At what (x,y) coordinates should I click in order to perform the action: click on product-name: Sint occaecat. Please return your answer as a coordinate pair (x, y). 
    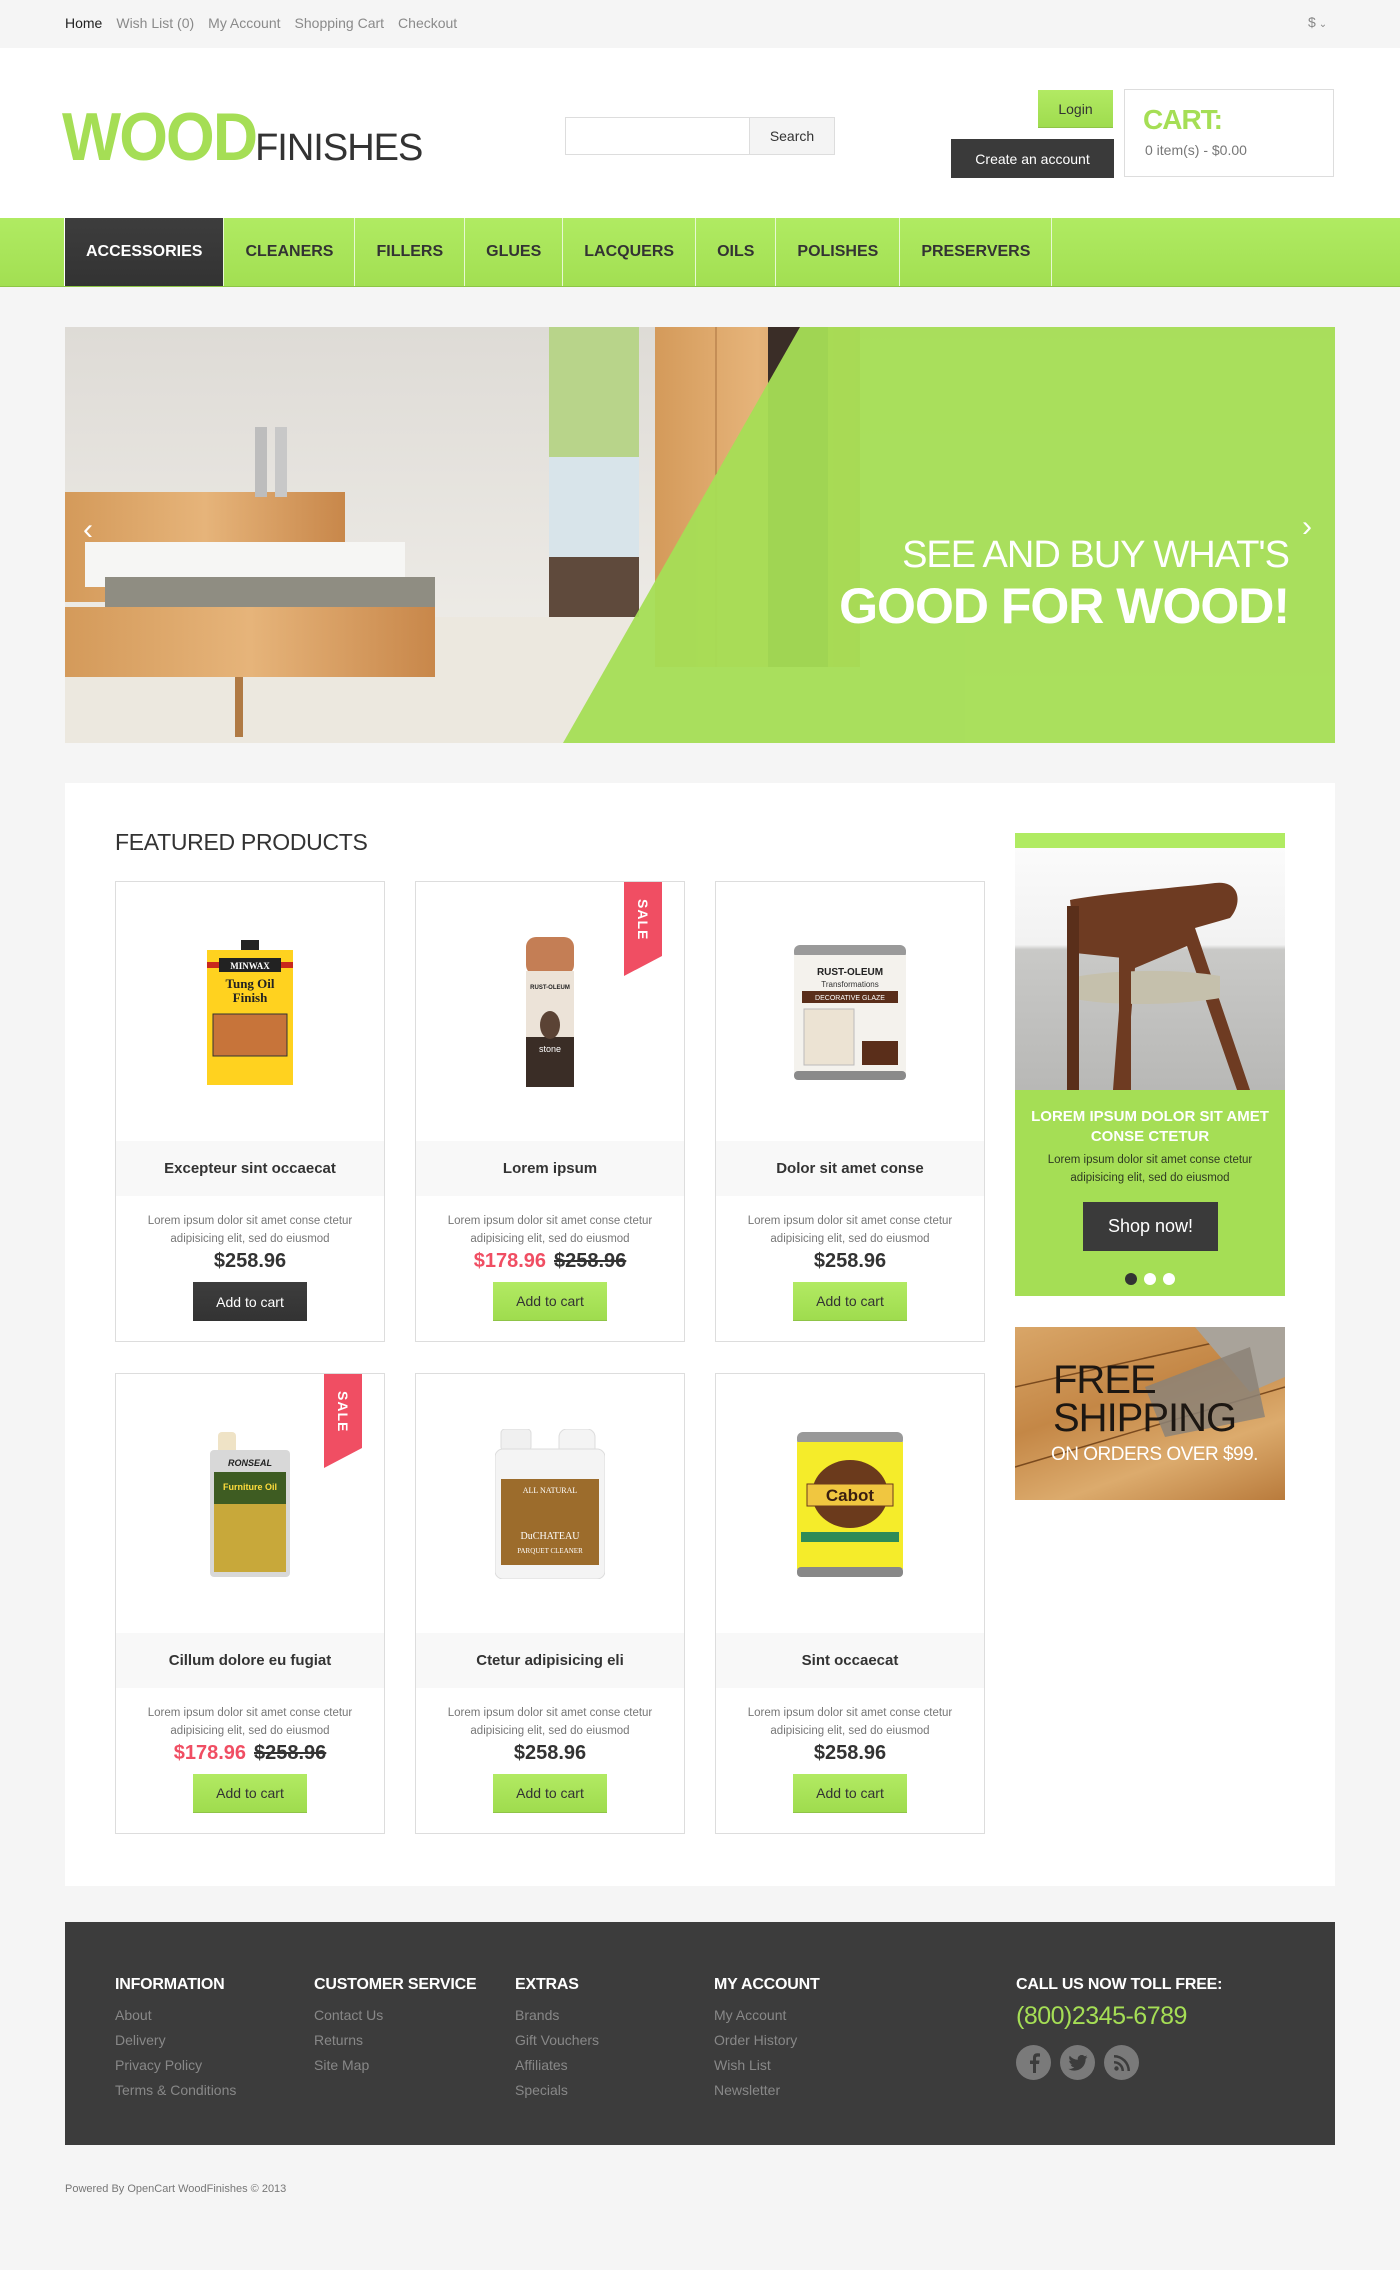
    Looking at the image, I should click on (850, 1660).